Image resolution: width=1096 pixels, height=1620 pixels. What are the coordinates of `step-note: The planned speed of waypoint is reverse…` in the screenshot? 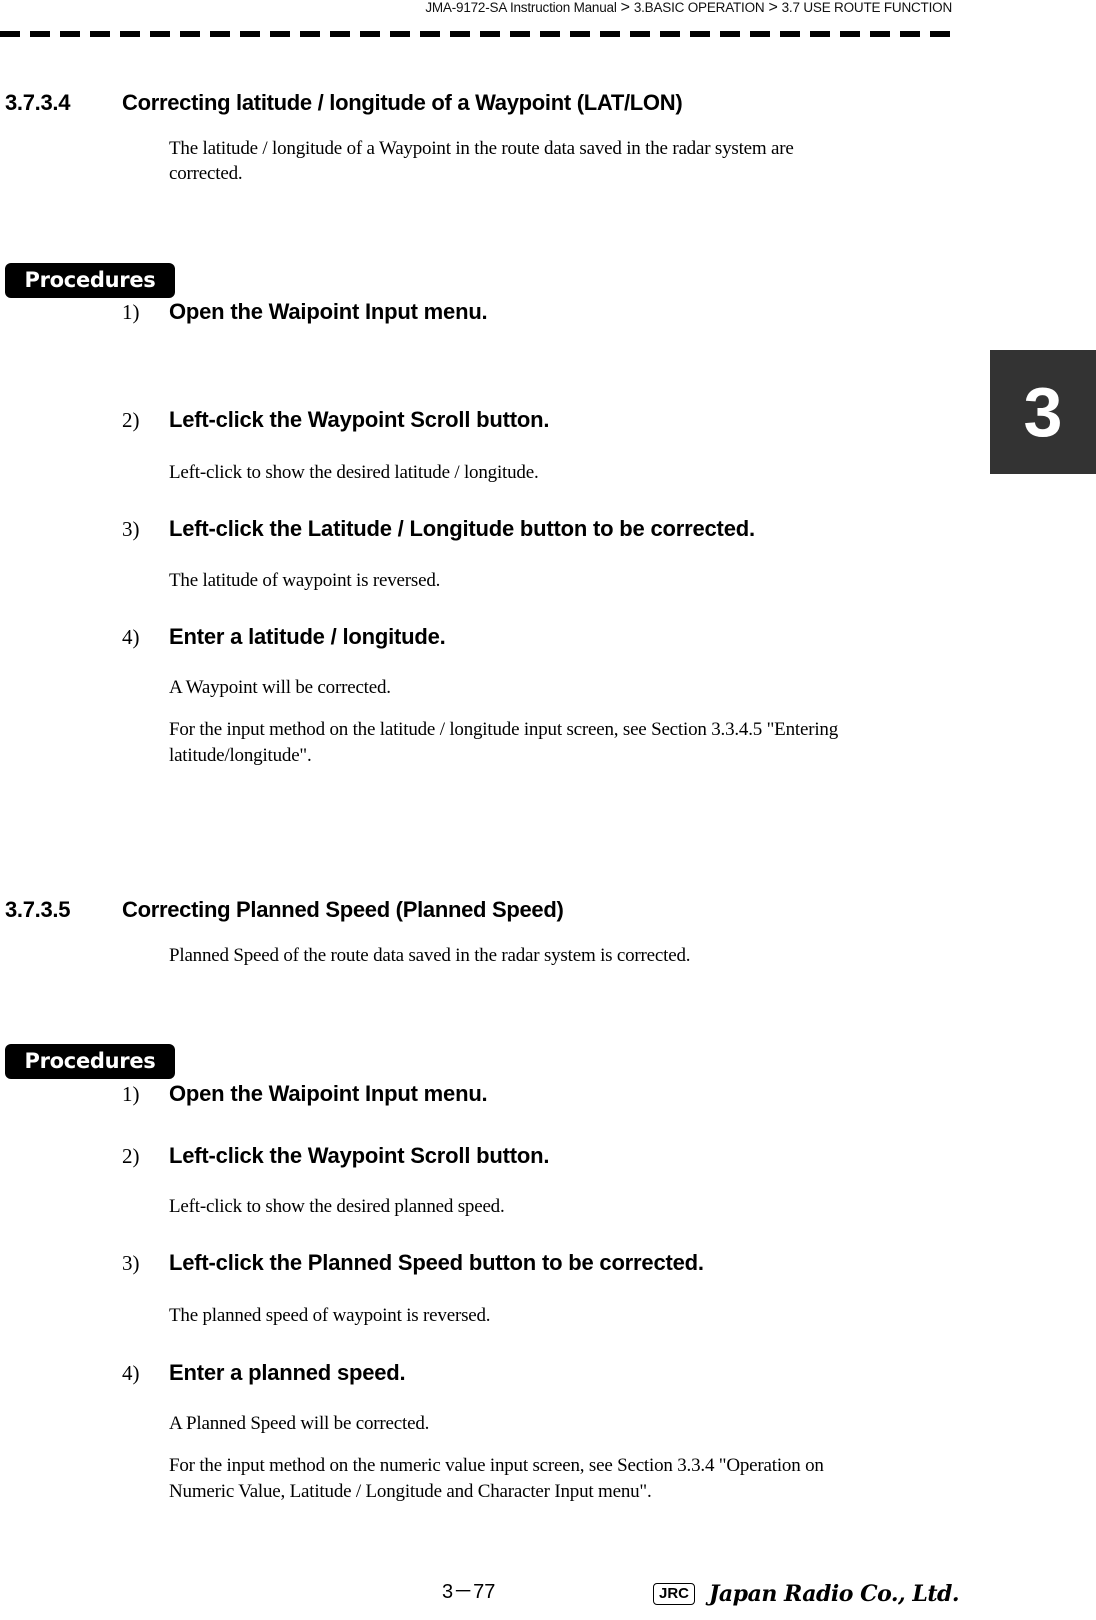 It's located at (330, 1315).